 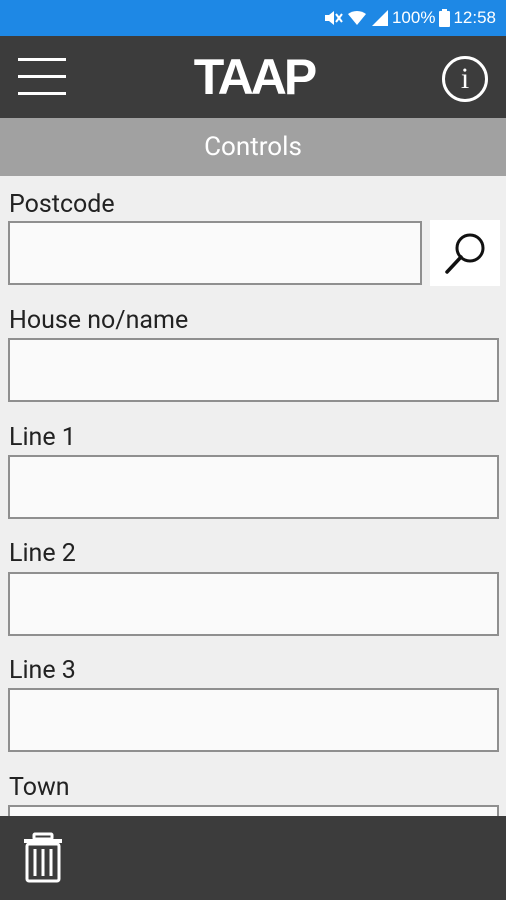 I want to click on line2-label: Line 2, so click(x=42, y=553).